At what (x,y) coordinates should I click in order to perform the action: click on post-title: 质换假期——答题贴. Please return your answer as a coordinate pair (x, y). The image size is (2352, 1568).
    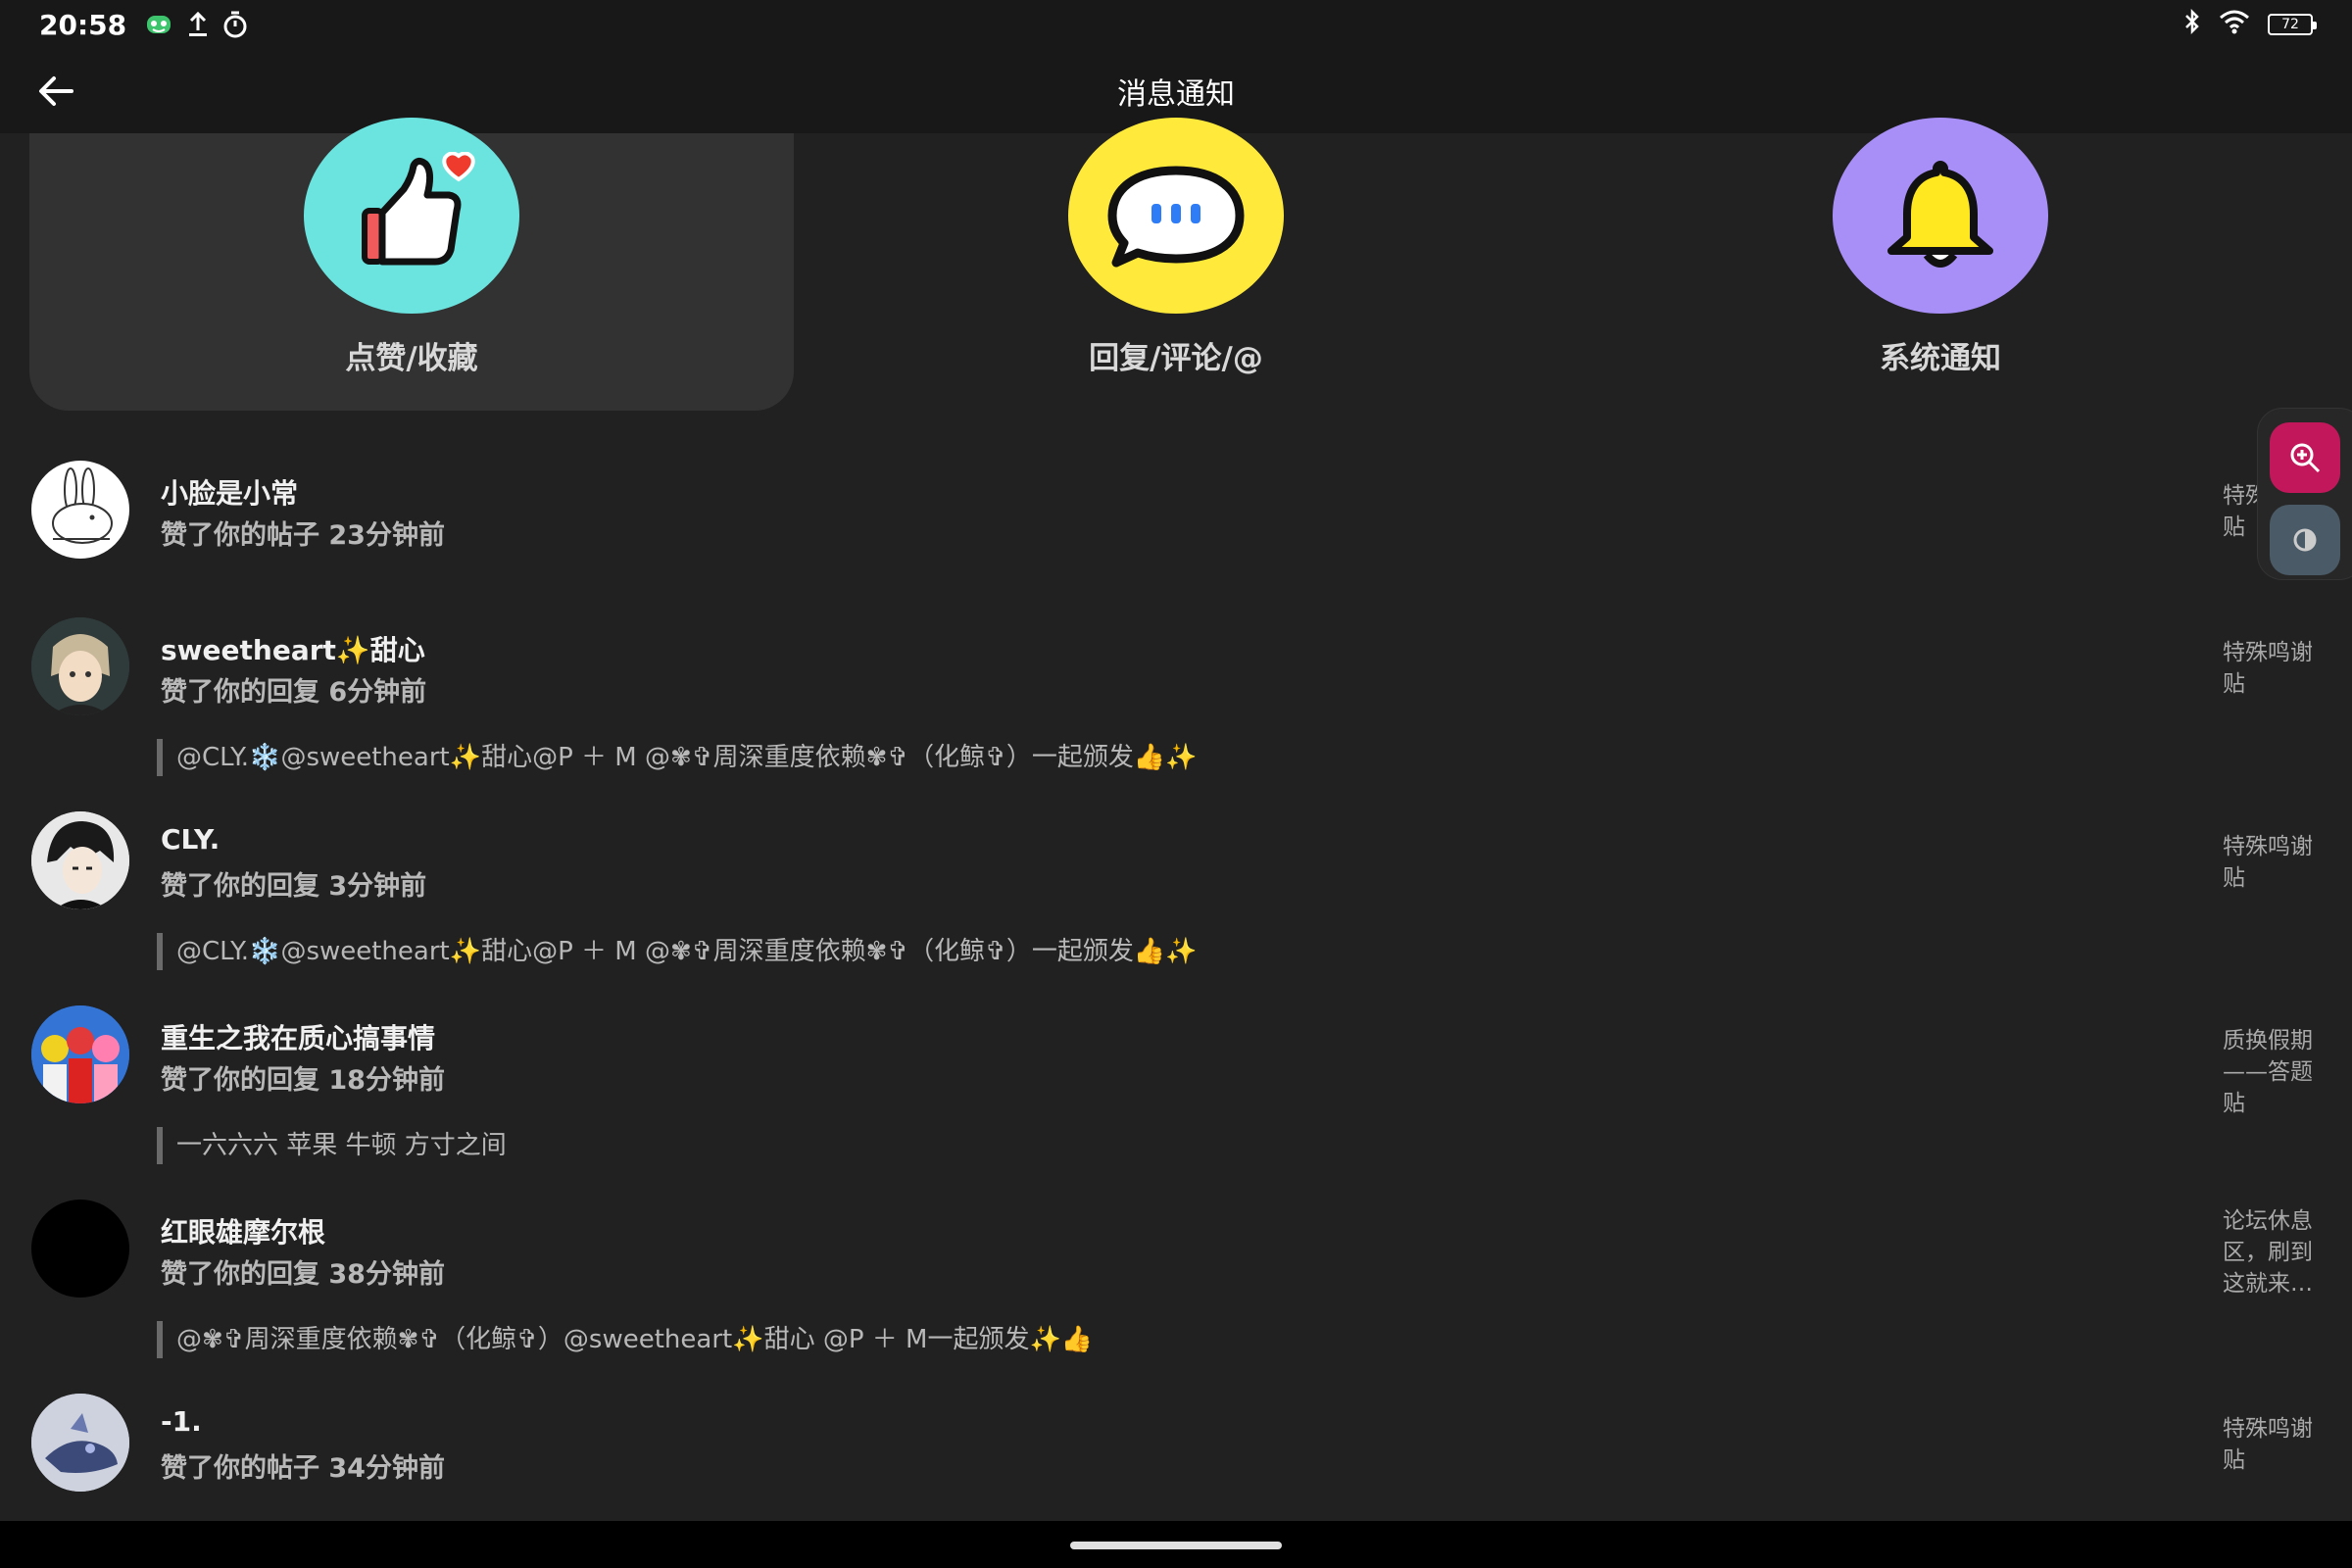
    Looking at the image, I should click on (2272, 1072).